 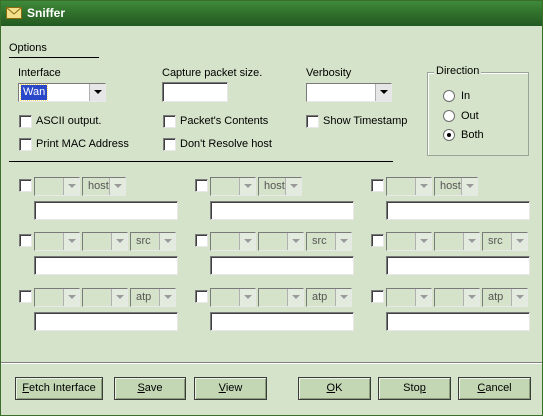 I want to click on filter-r2-c1-value-input, so click(x=106, y=265).